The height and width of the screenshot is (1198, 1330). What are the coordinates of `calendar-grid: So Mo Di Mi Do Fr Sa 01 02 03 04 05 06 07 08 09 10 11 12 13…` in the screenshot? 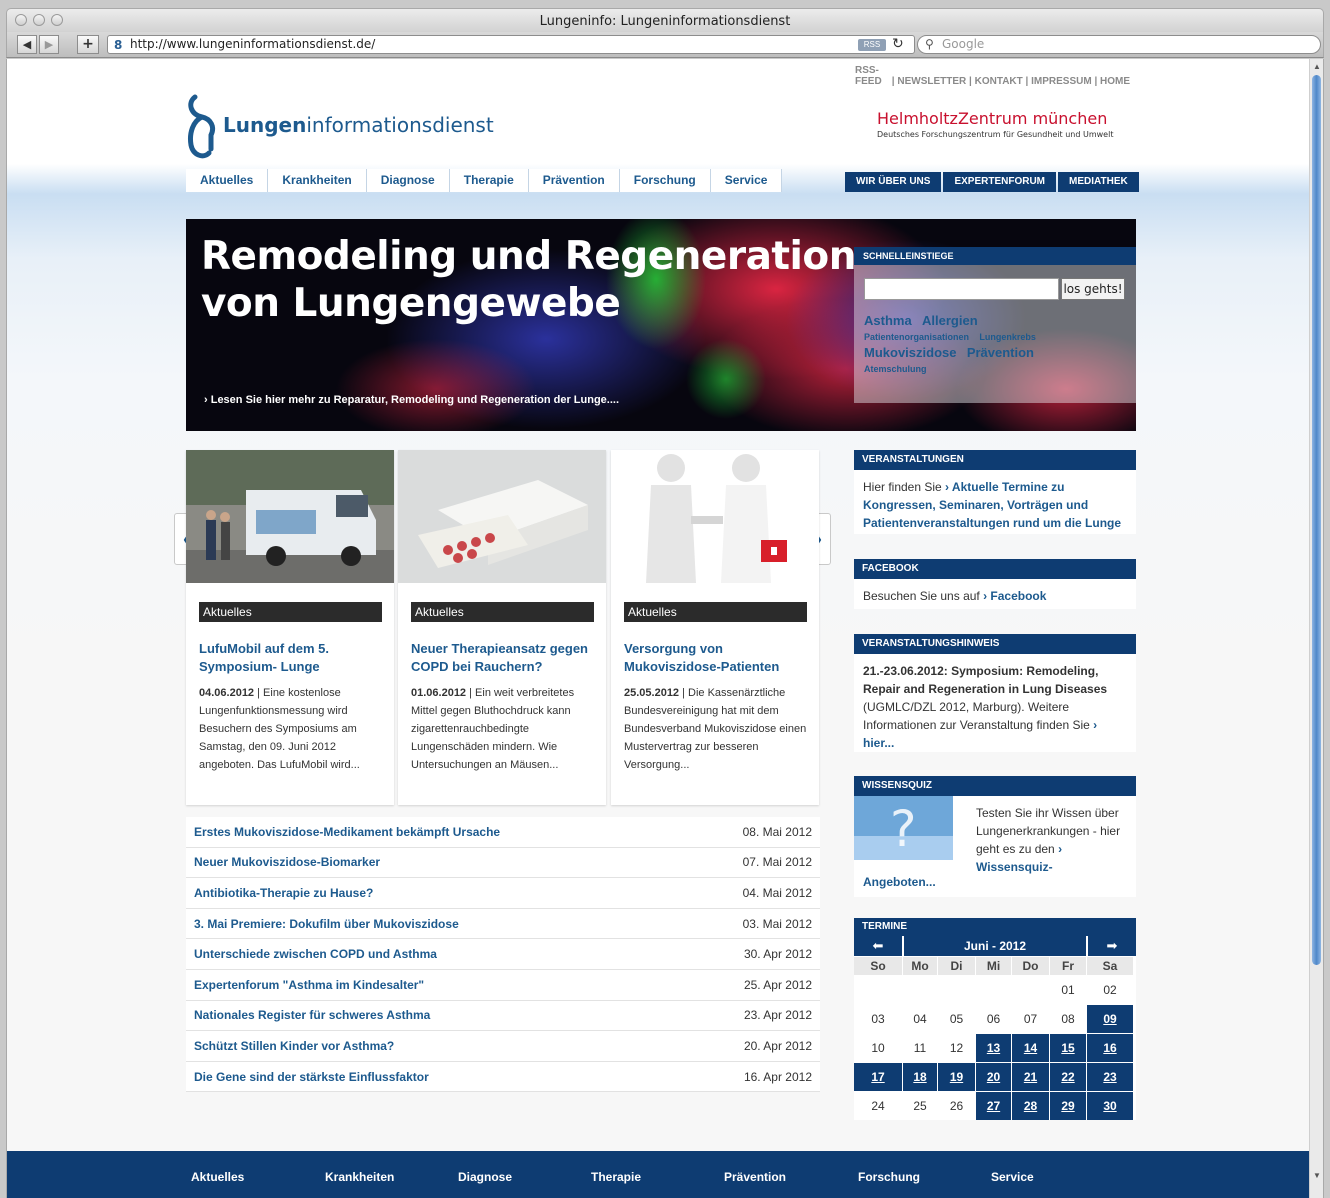 It's located at (995, 1038).